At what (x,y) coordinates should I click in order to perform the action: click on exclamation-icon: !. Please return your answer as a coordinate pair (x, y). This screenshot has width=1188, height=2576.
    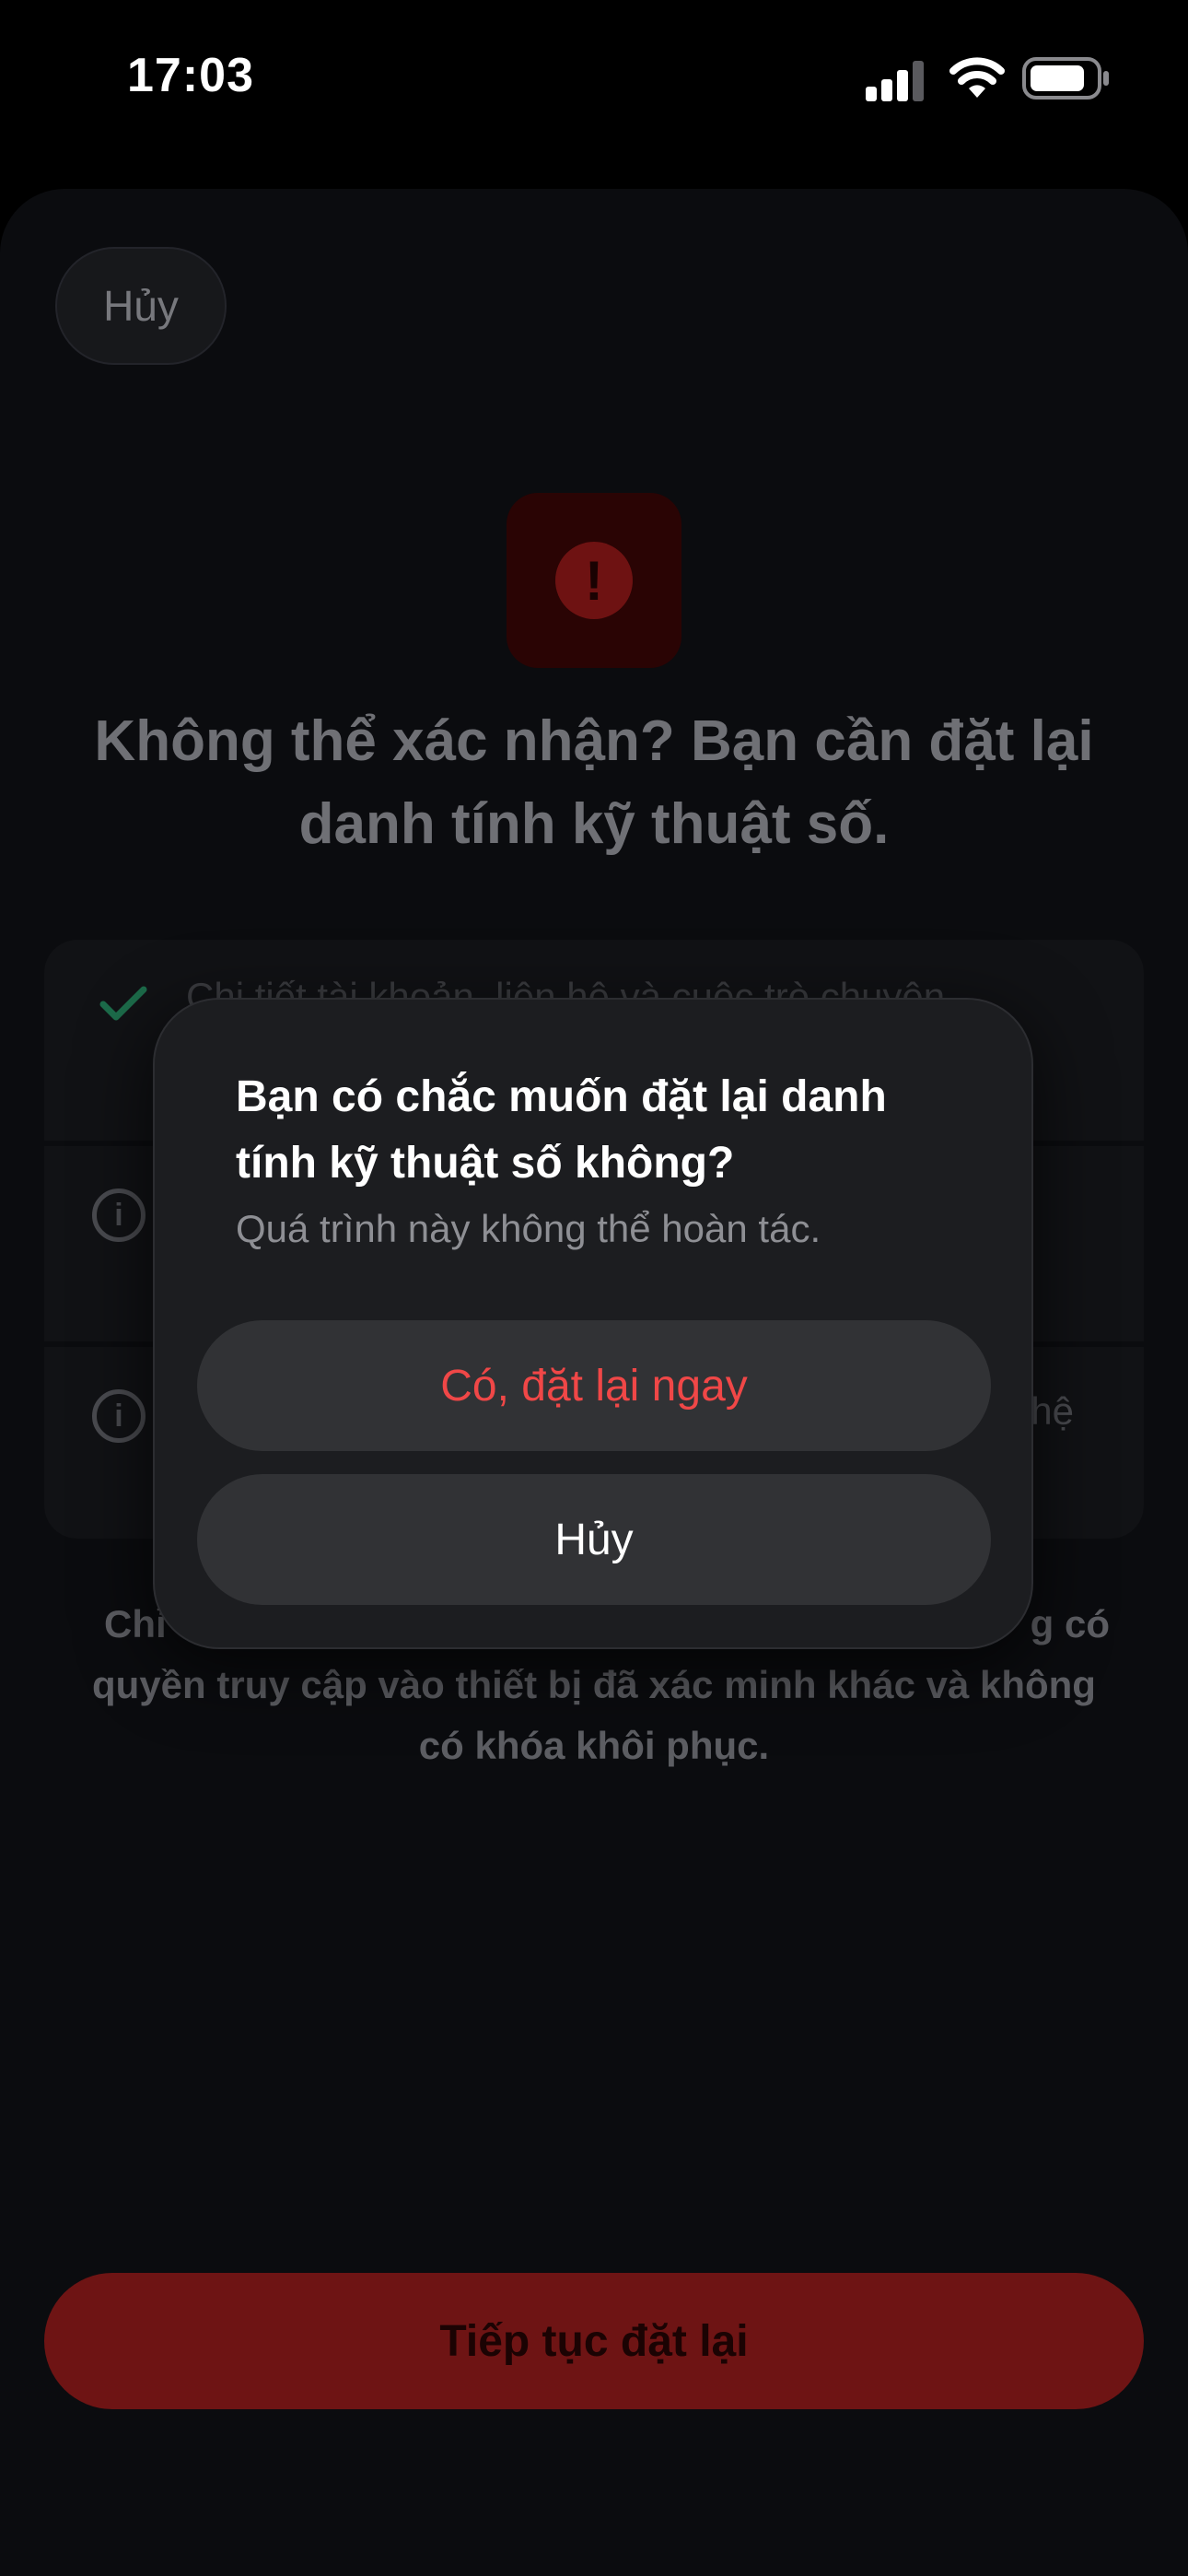
    Looking at the image, I should click on (594, 580).